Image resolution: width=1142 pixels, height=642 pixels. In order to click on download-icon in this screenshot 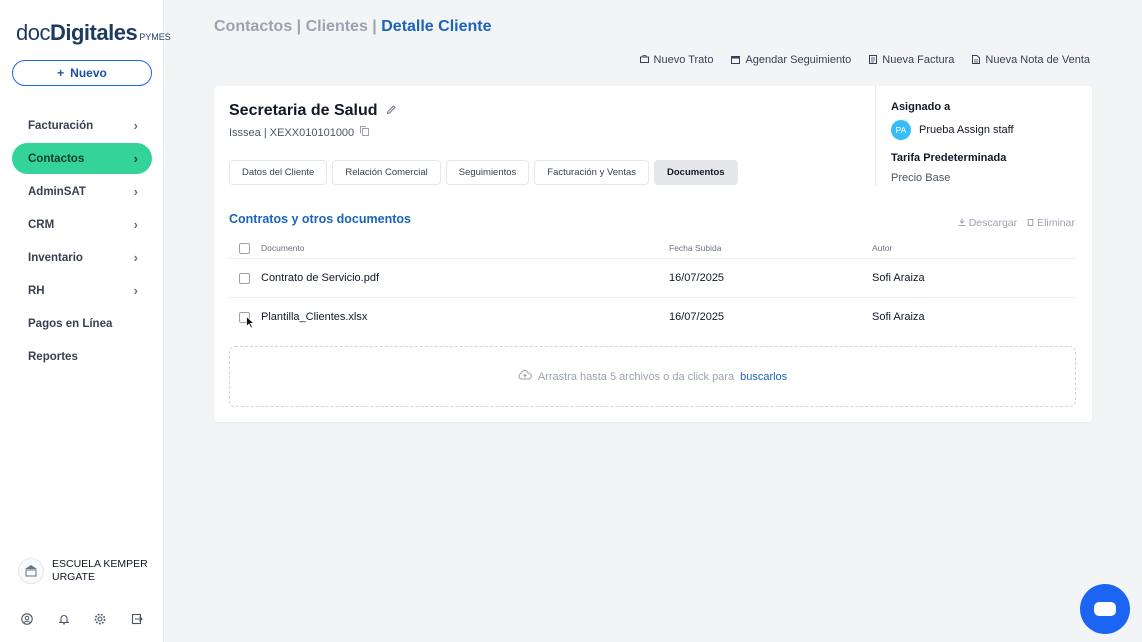, I will do `click(963, 223)`.